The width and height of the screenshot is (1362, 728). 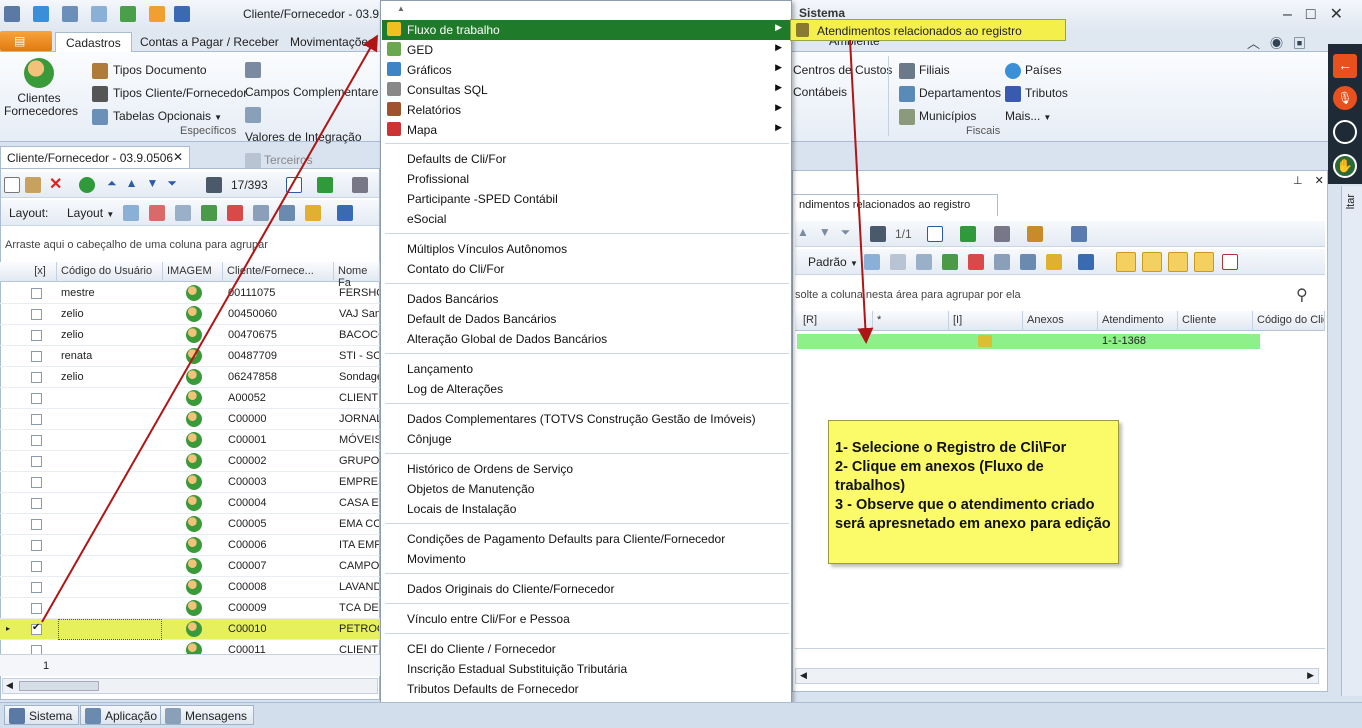 I want to click on cell-client-code: 00470675, so click(x=279, y=335).